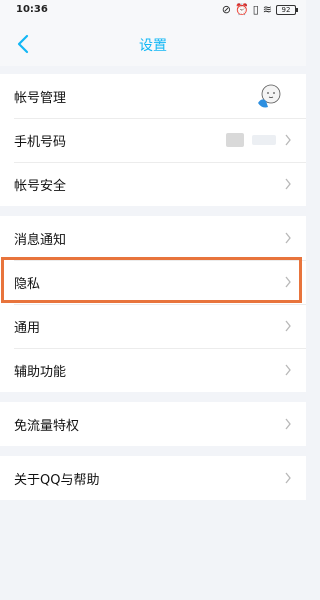 The image size is (320, 600). I want to click on alarm-icon: ⏰, so click(242, 9).